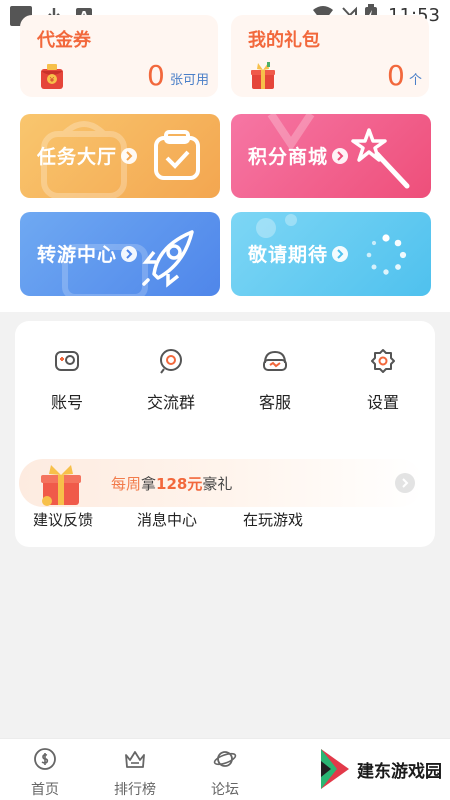 The height and width of the screenshot is (800, 450). Describe the element at coordinates (126, 484) in the screenshot. I see `weekly-gift-prefix: 每周` at that location.